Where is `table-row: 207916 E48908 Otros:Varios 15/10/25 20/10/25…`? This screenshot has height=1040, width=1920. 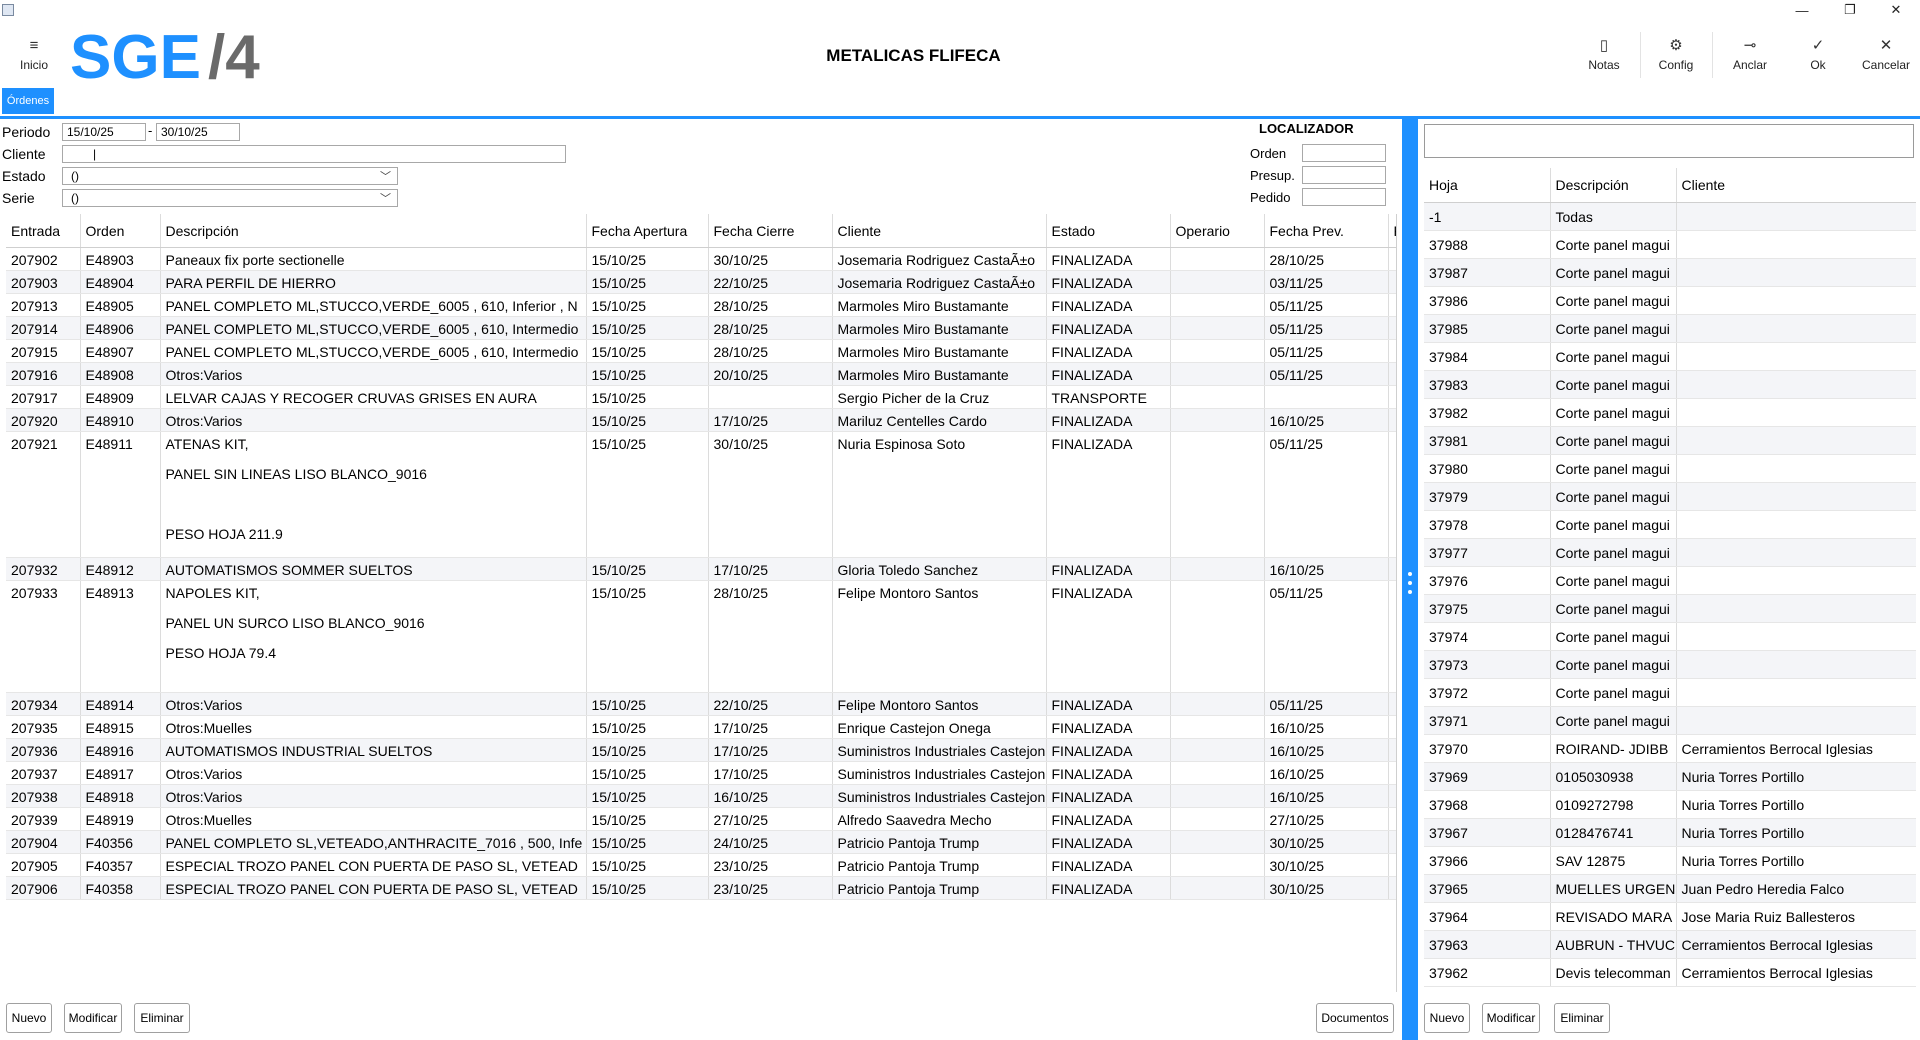
table-row: 207916 E48908 Otros:Varios 15/10/25 20/10/25… is located at coordinates (701, 374).